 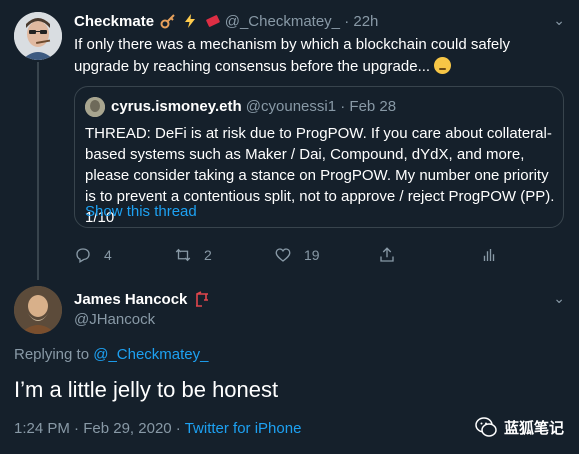 What do you see at coordinates (489, 255) in the screenshot?
I see `analytics-icon` at bounding box center [489, 255].